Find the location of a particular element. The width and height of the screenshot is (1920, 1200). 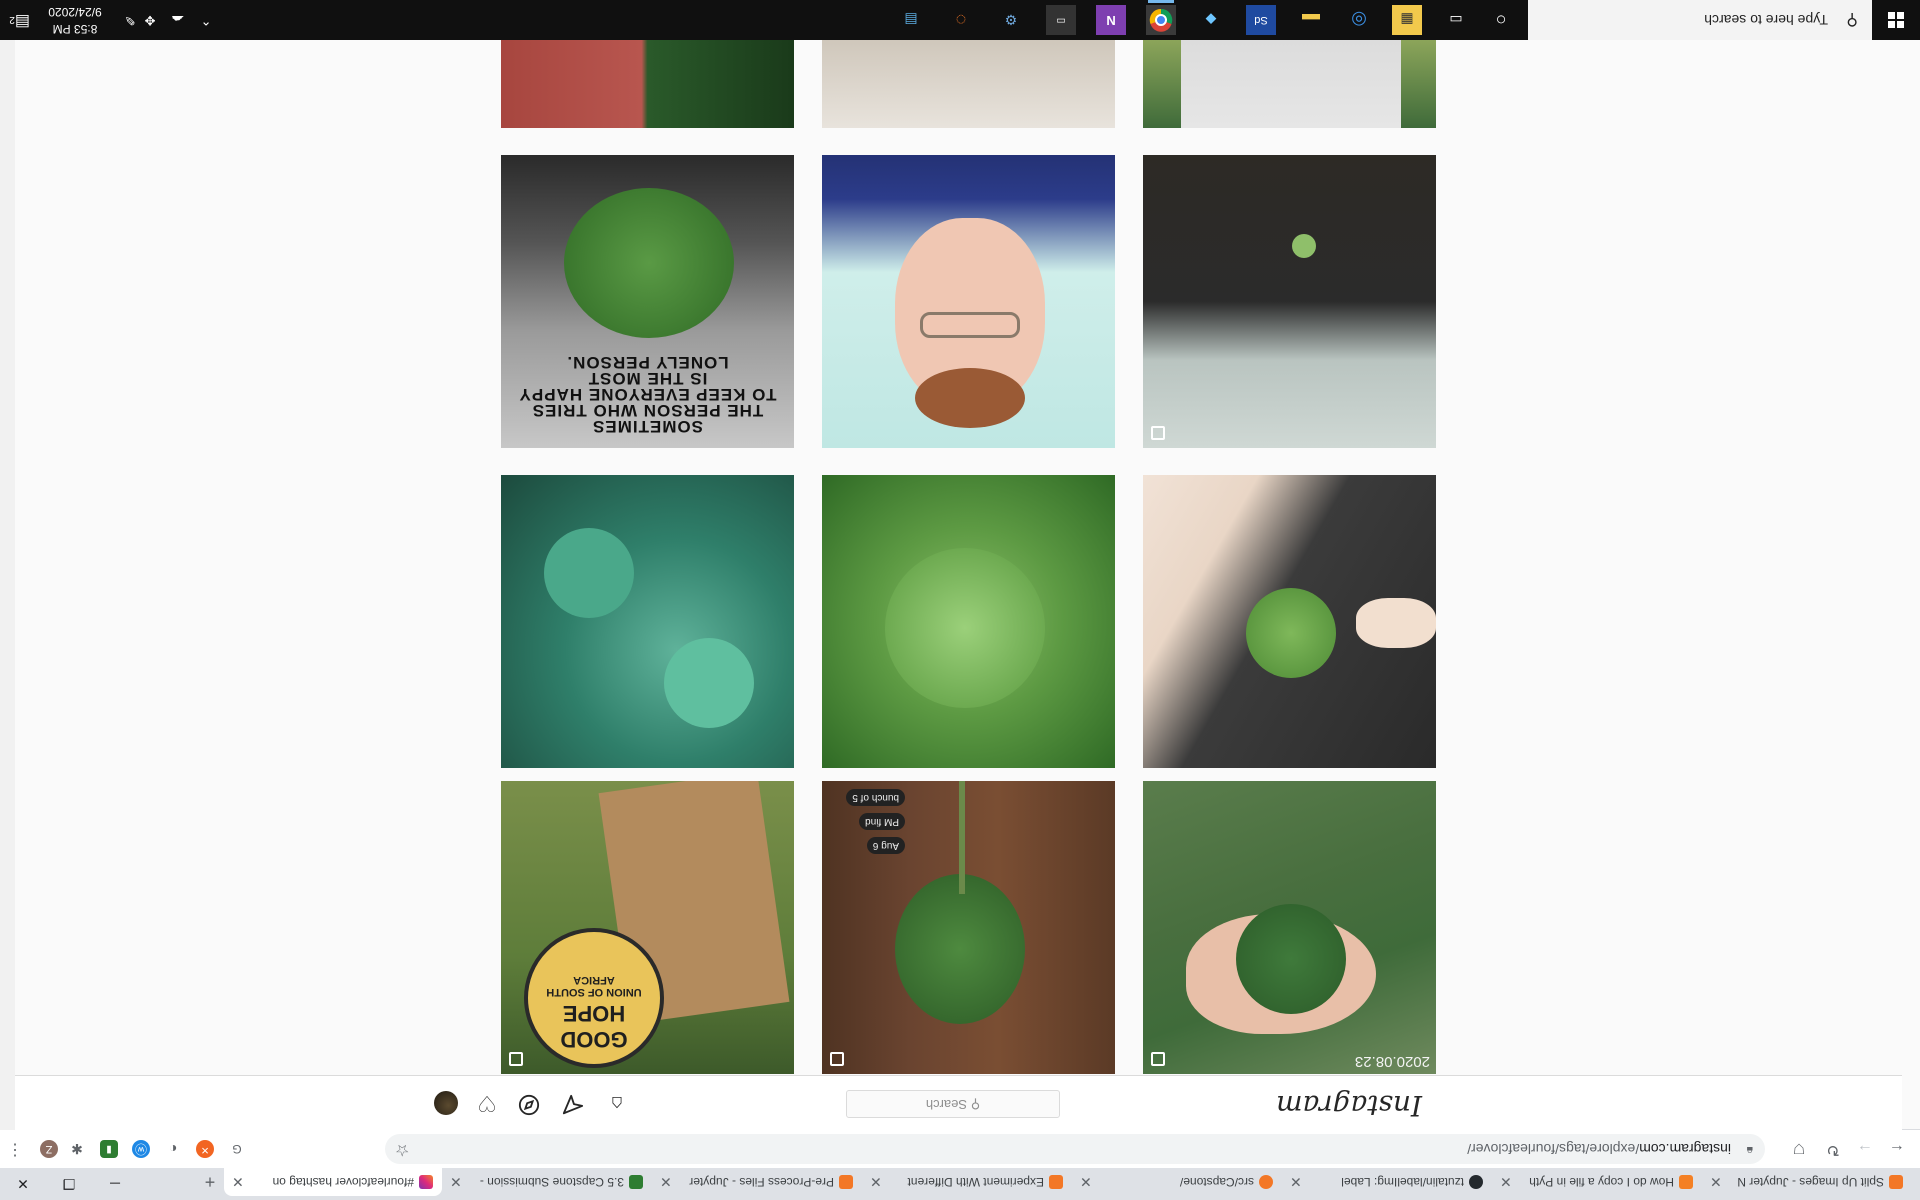

chevron-up-icon: ⌃ is located at coordinates (206, 20).